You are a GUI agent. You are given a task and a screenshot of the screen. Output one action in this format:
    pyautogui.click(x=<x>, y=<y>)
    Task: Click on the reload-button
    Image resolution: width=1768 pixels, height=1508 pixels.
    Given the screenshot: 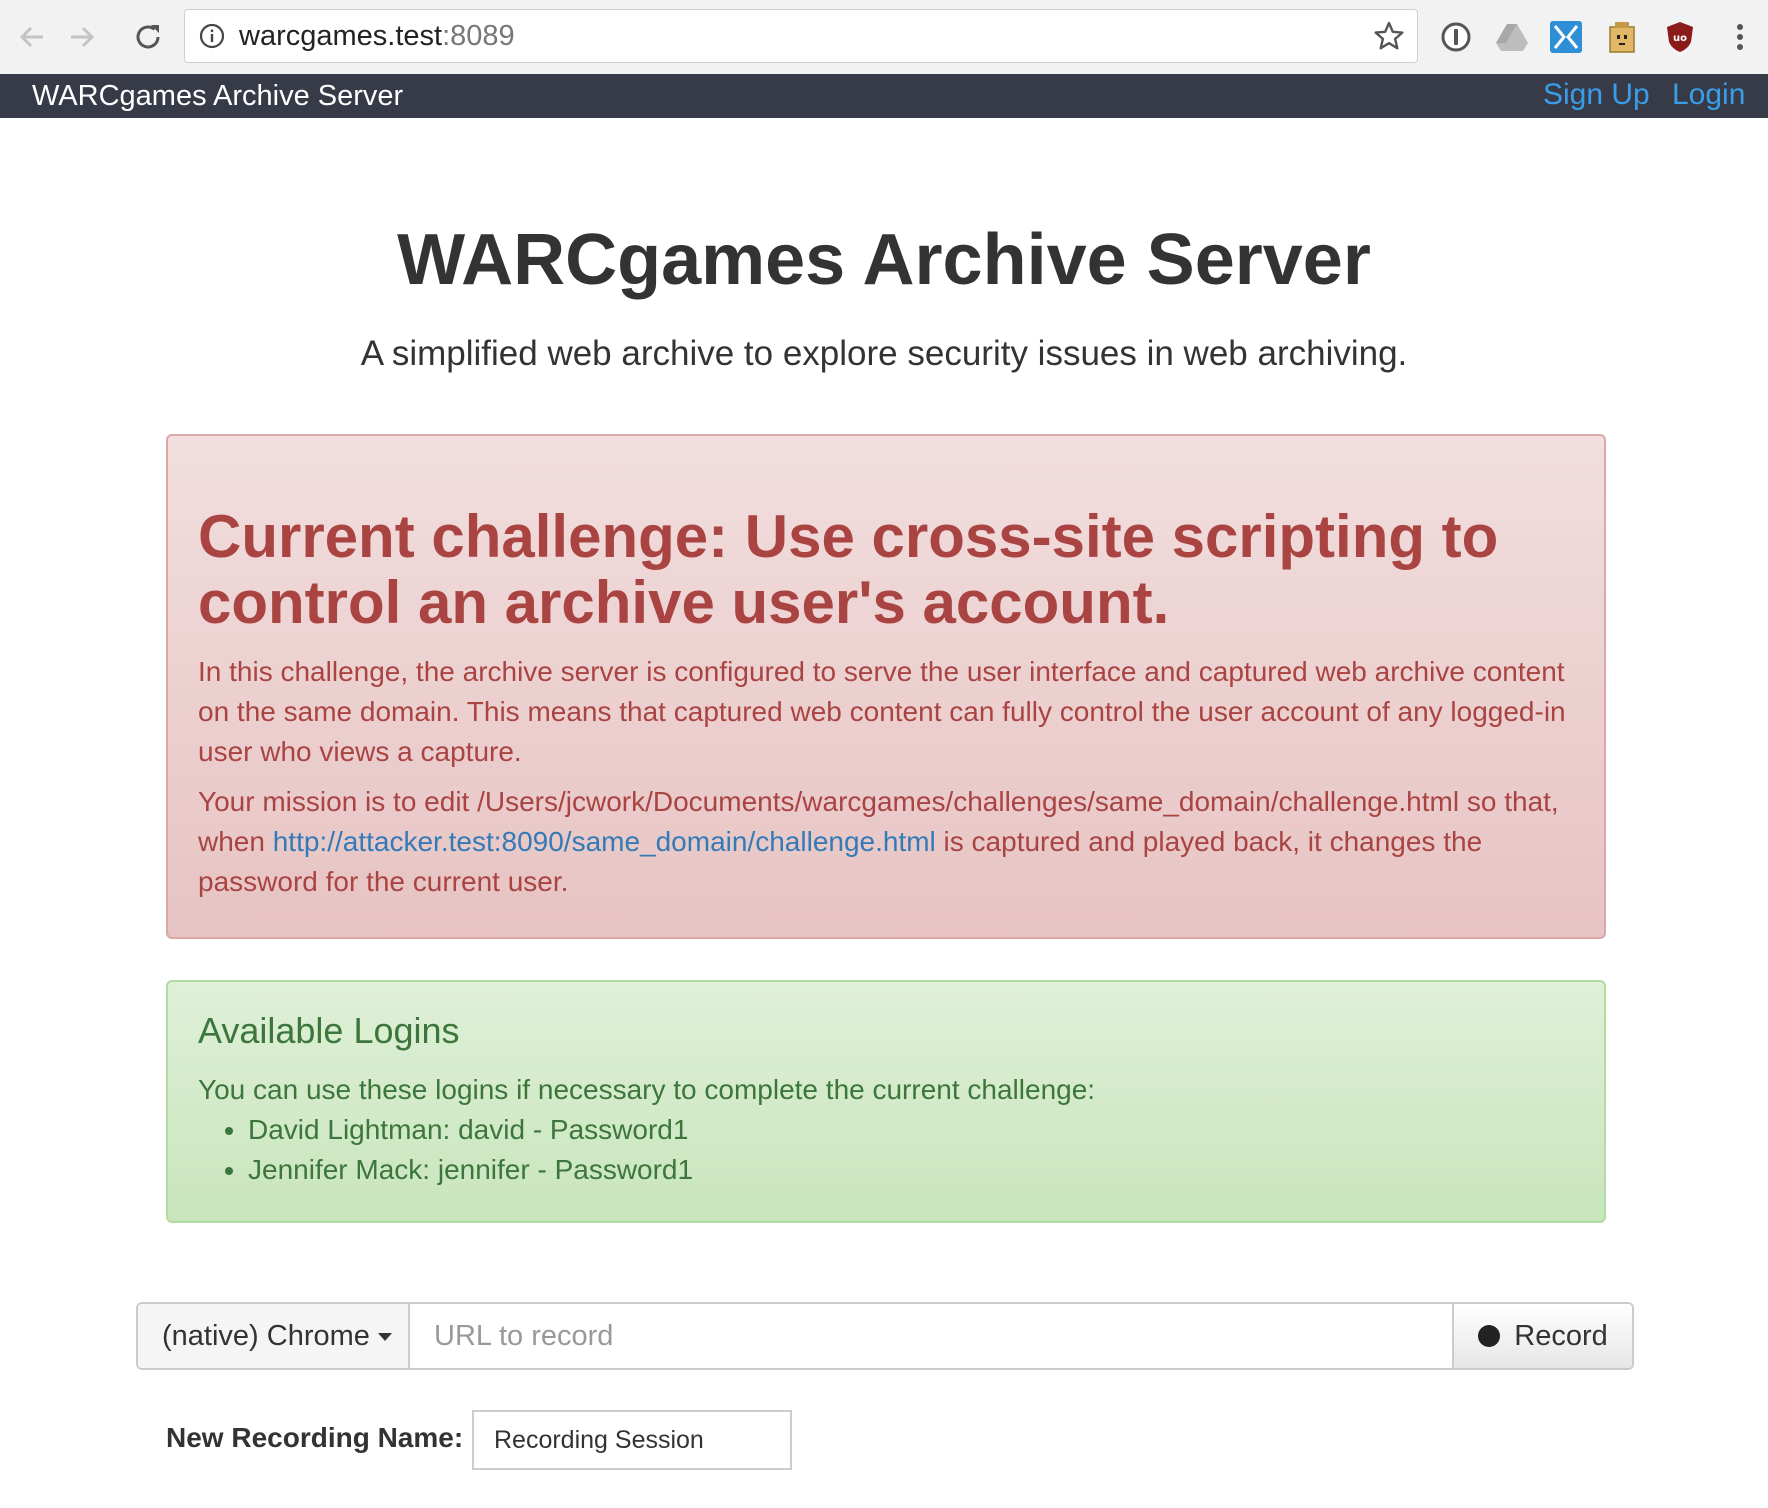 What is the action you would take?
    pyautogui.click(x=148, y=37)
    